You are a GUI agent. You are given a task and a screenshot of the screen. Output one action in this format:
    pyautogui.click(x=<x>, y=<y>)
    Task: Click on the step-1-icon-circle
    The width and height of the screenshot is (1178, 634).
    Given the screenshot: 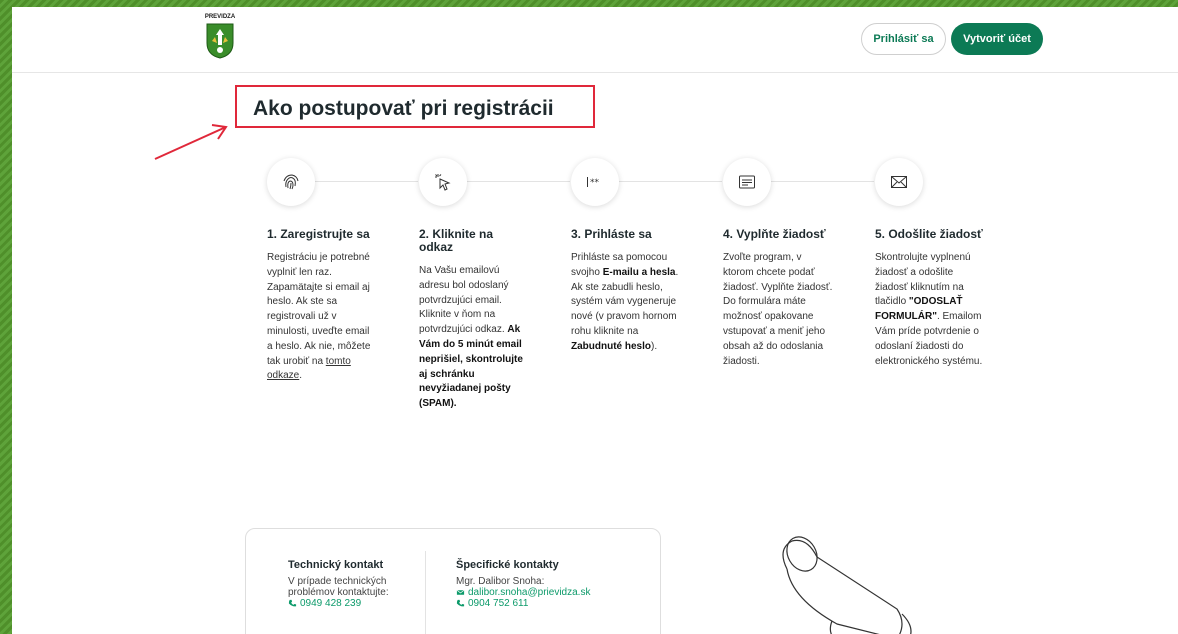 What is the action you would take?
    pyautogui.click(x=291, y=182)
    